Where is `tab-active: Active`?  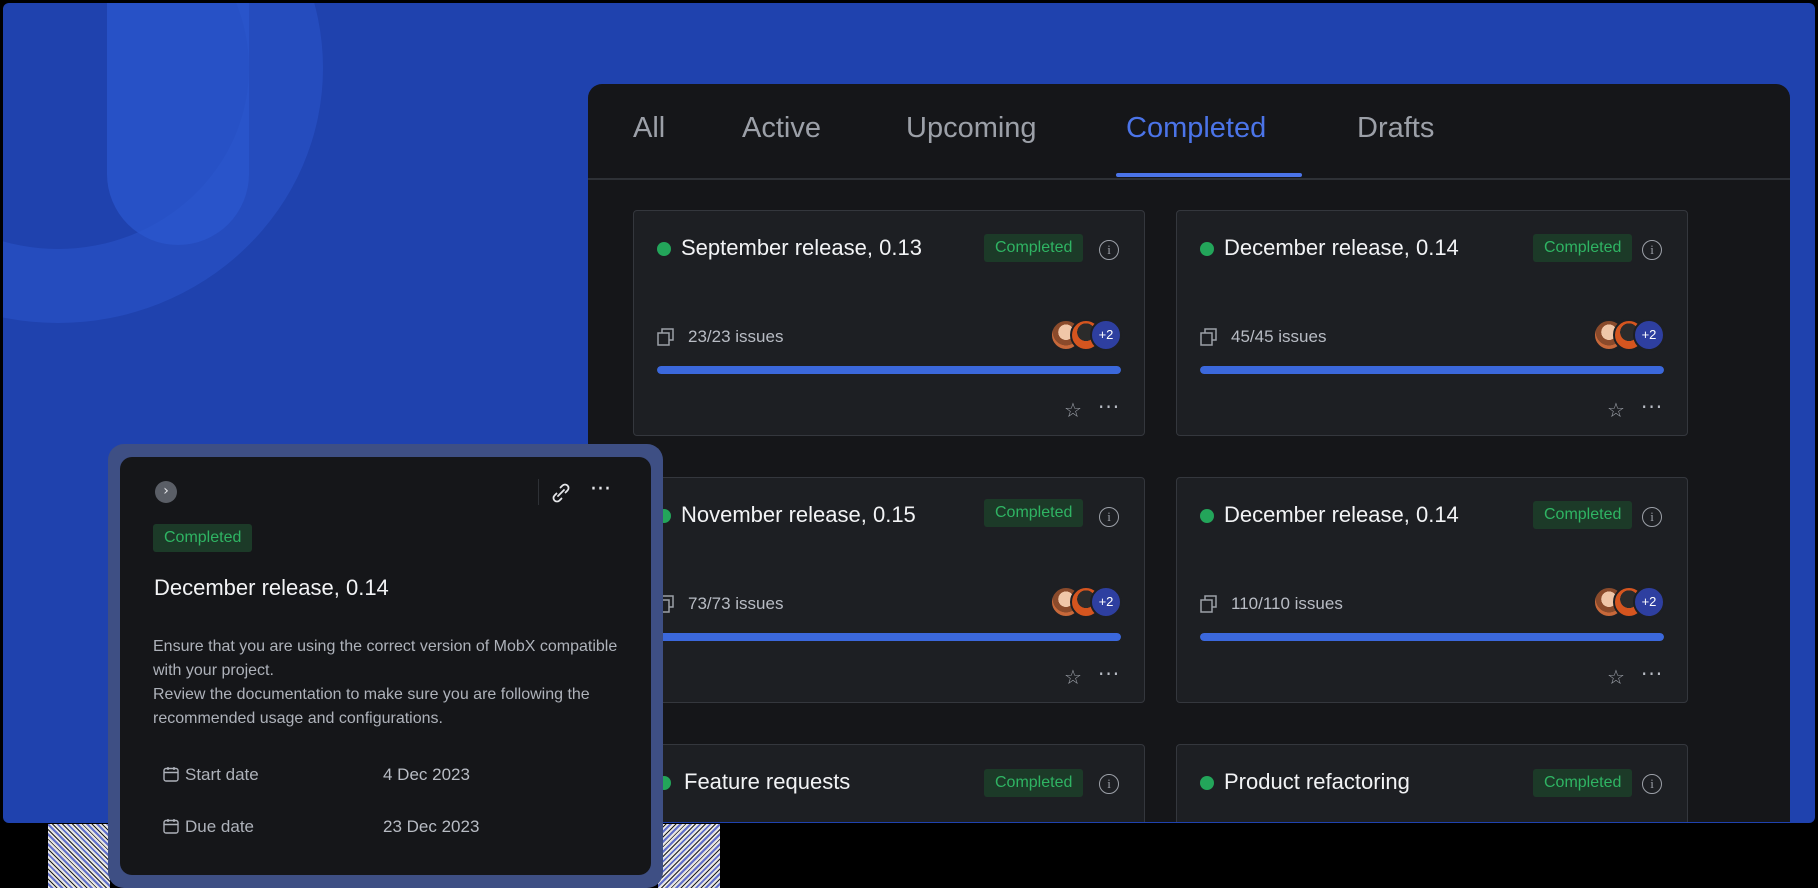 tab-active: Active is located at coordinates (781, 128).